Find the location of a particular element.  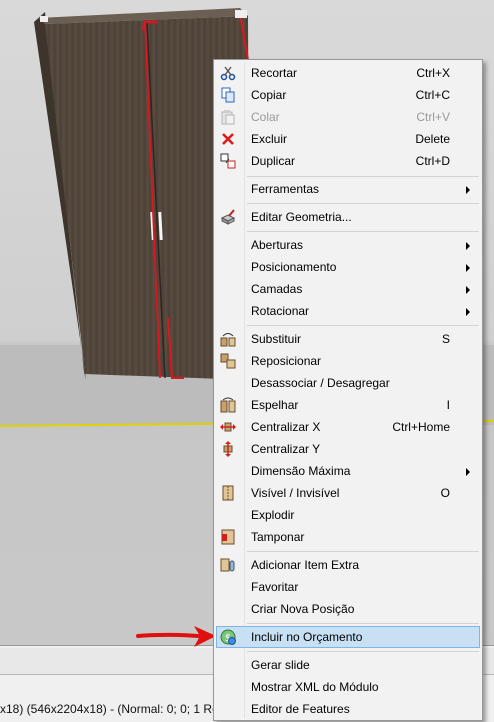

menu-item-aberturas: Aberturas is located at coordinates (348, 245).